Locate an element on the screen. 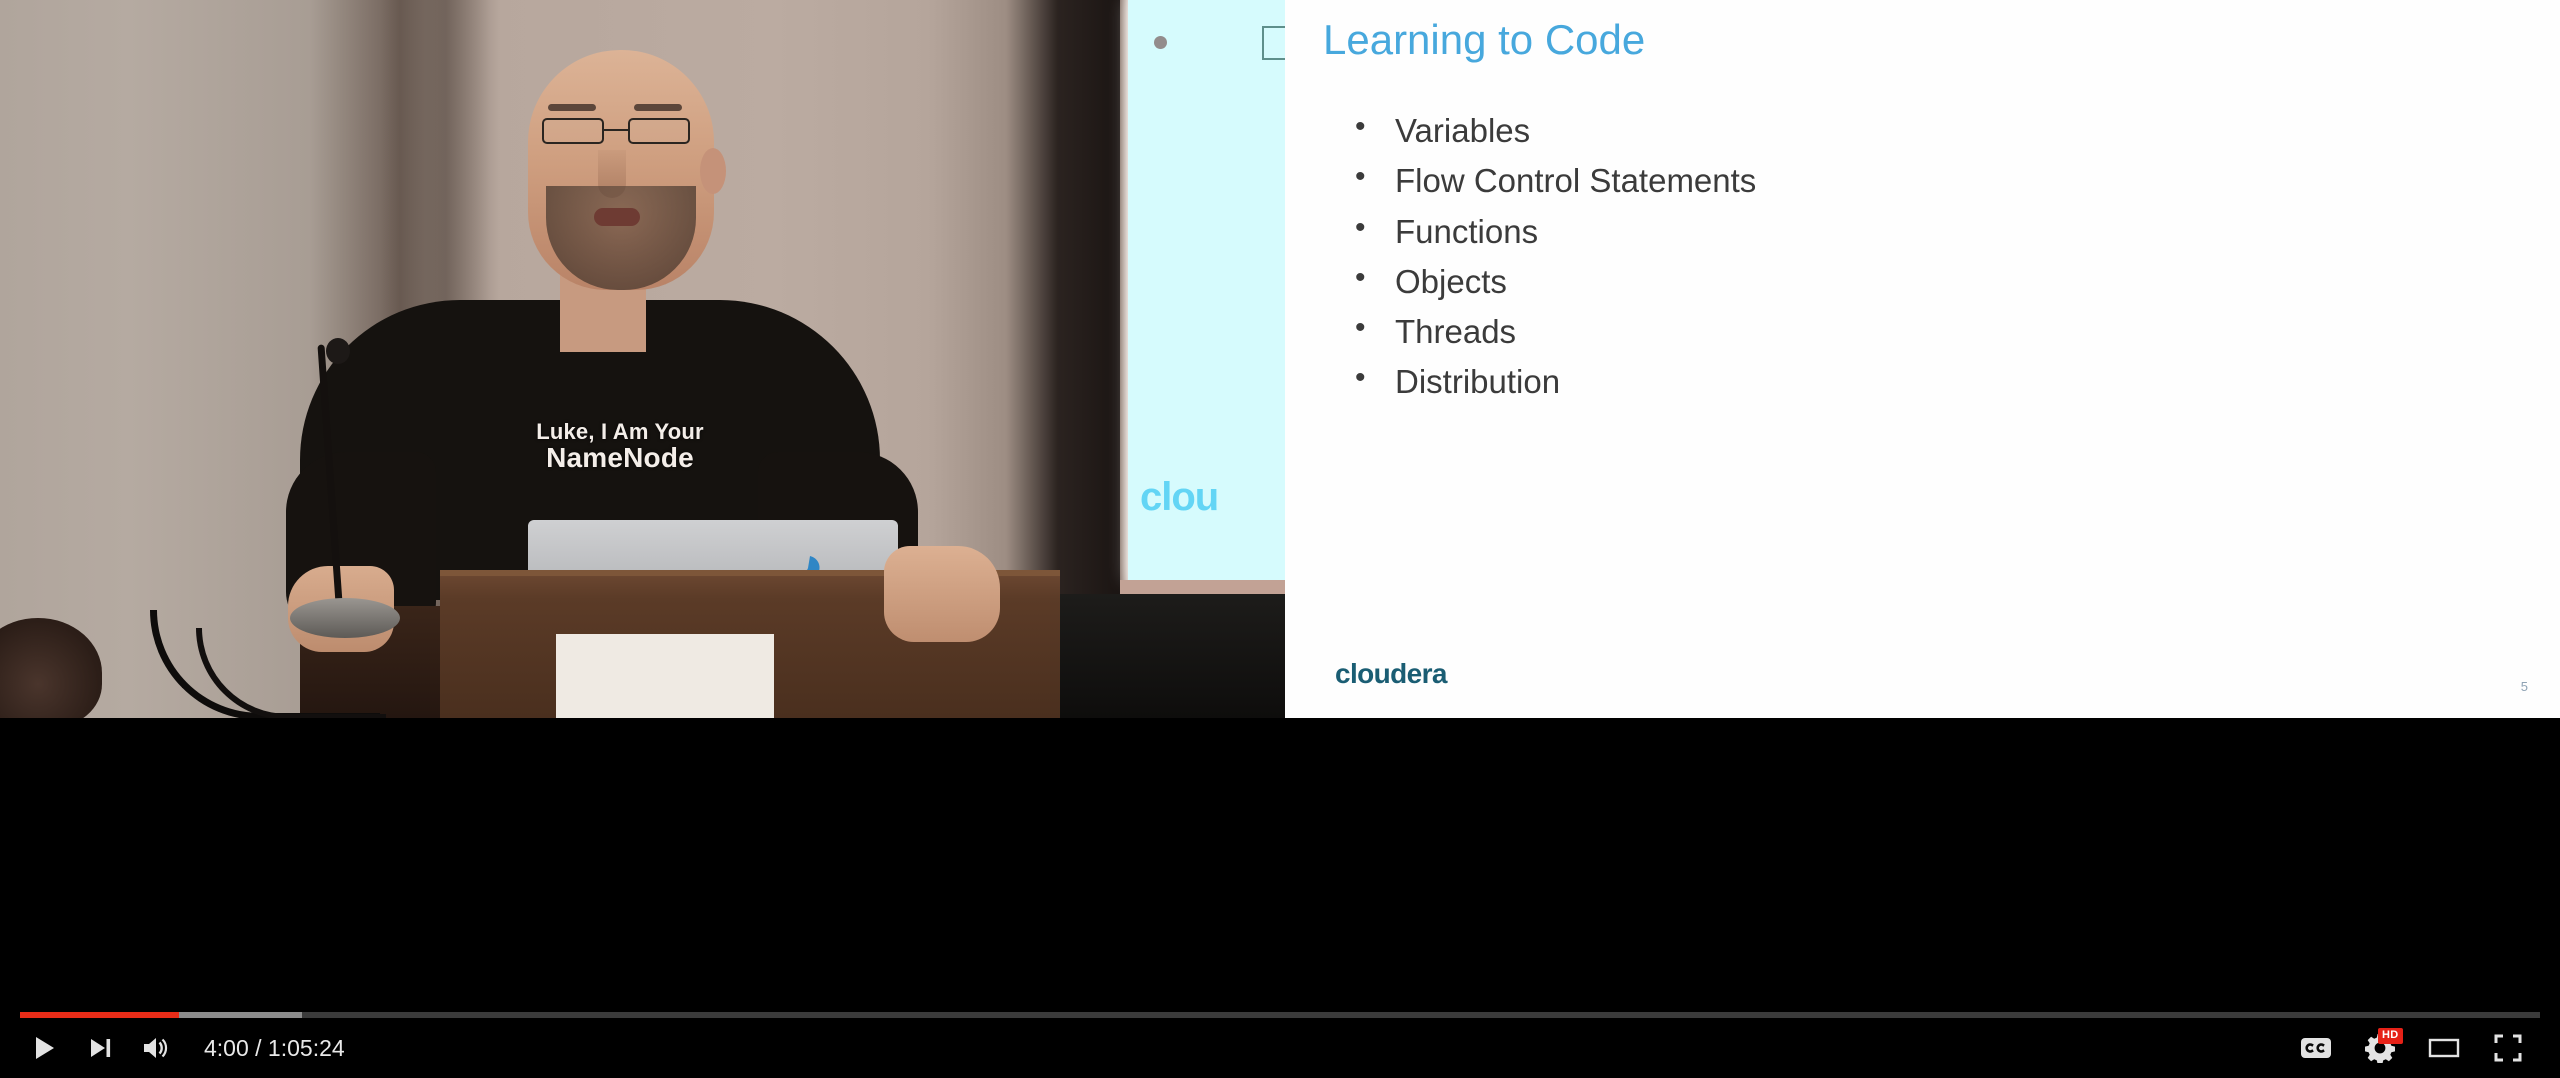  projector-screen-base is located at coordinates (1205, 587).